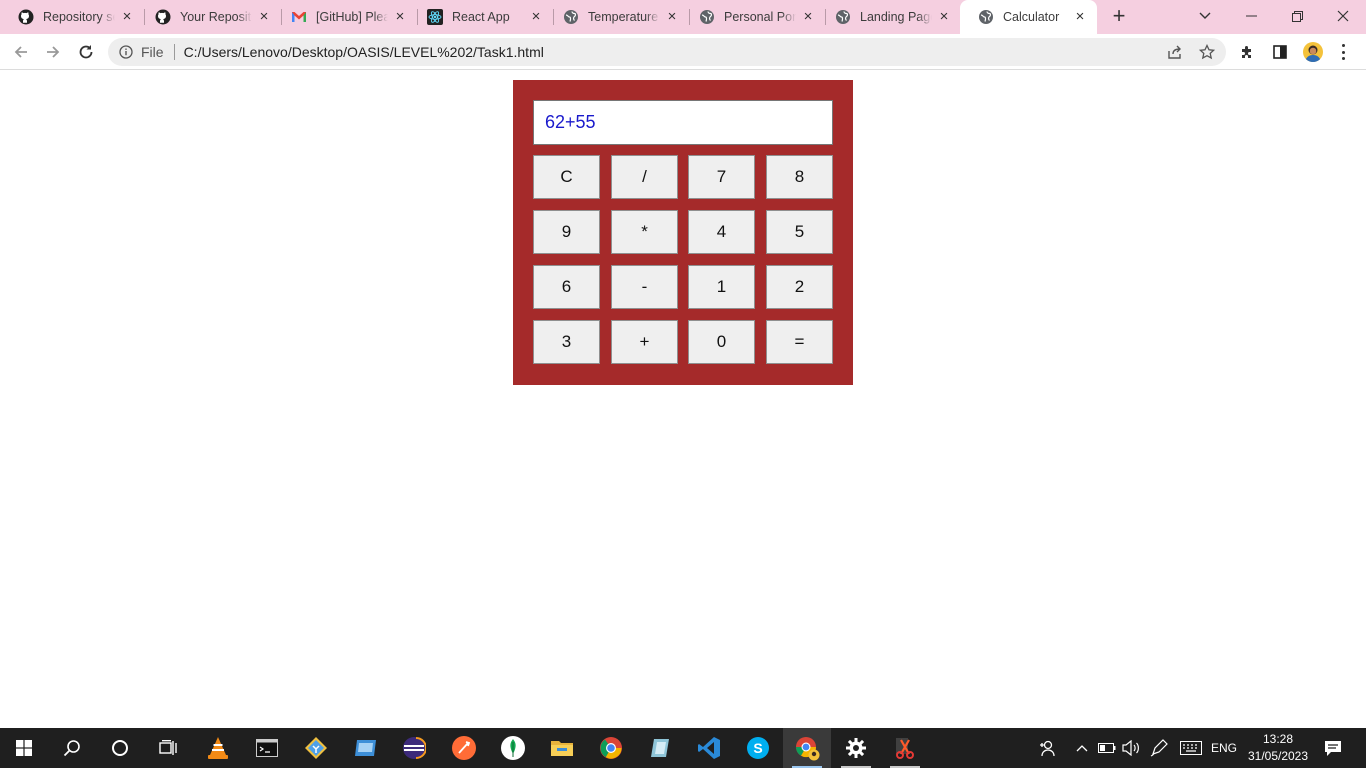 This screenshot has width=1366, height=768. What do you see at coordinates (79, 17) in the screenshot?
I see `tab-label: Repository se` at bounding box center [79, 17].